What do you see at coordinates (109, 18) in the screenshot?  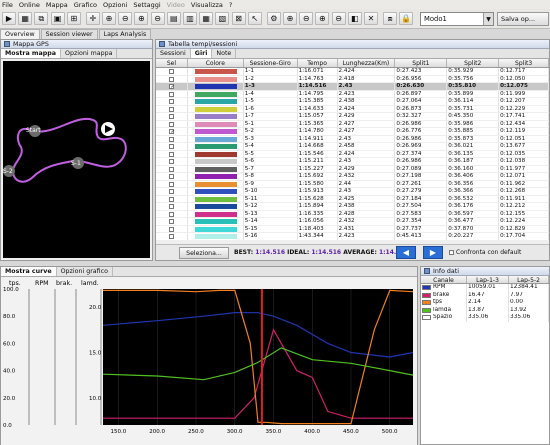 I see `zoom-in-icon: ⊕` at bounding box center [109, 18].